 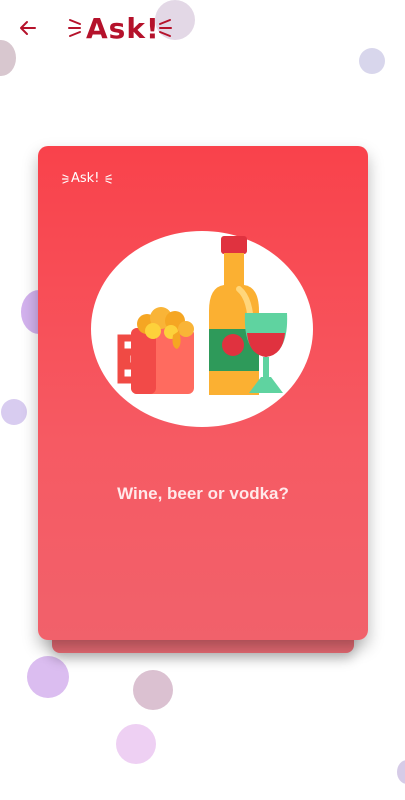 What do you see at coordinates (203, 493) in the screenshot?
I see `question-text: Wine, beer or vodka?` at bounding box center [203, 493].